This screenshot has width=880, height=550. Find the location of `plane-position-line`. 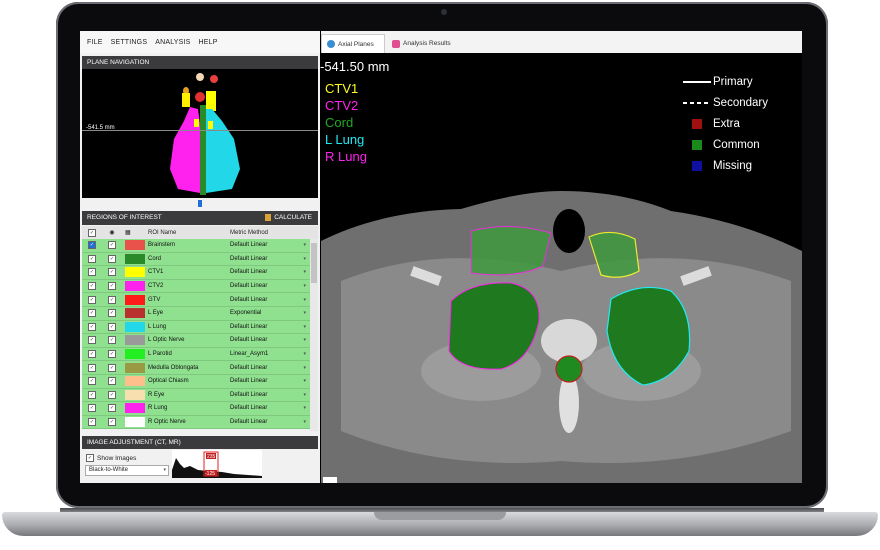

plane-position-line is located at coordinates (200, 130).